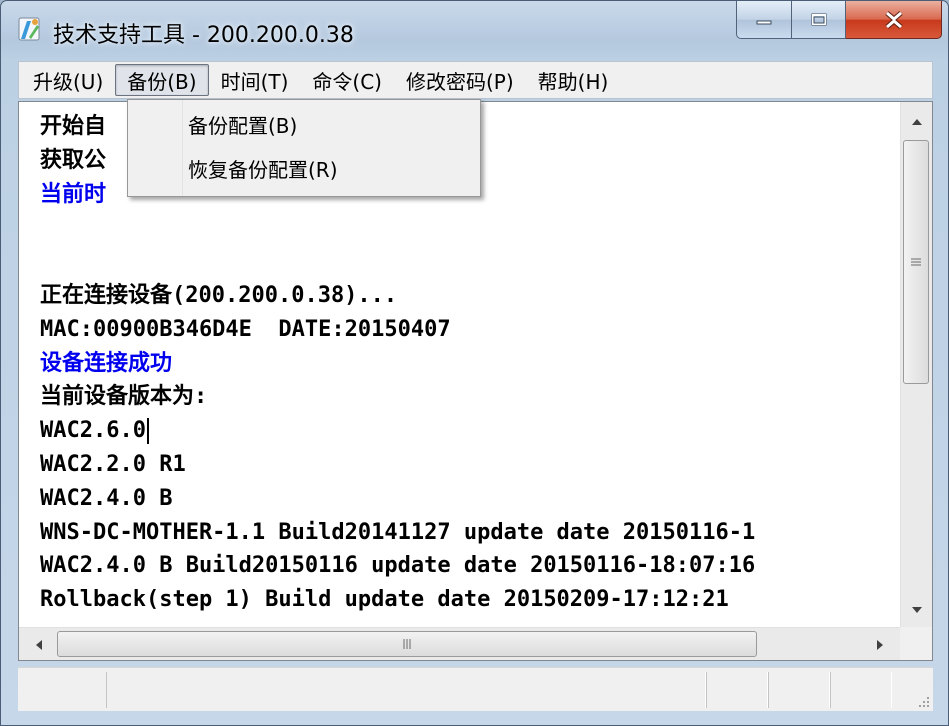  I want to click on menu-change-password: 修改密码(P), so click(460, 80).